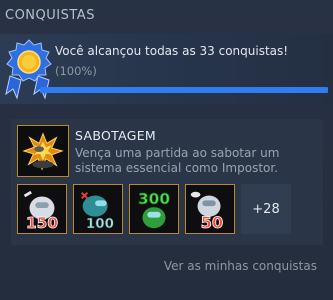 Image resolution: width=333 pixels, height=300 pixels. What do you see at coordinates (240, 266) in the screenshot?
I see `view-my-achievements-link: Ver as minhas conquistas` at bounding box center [240, 266].